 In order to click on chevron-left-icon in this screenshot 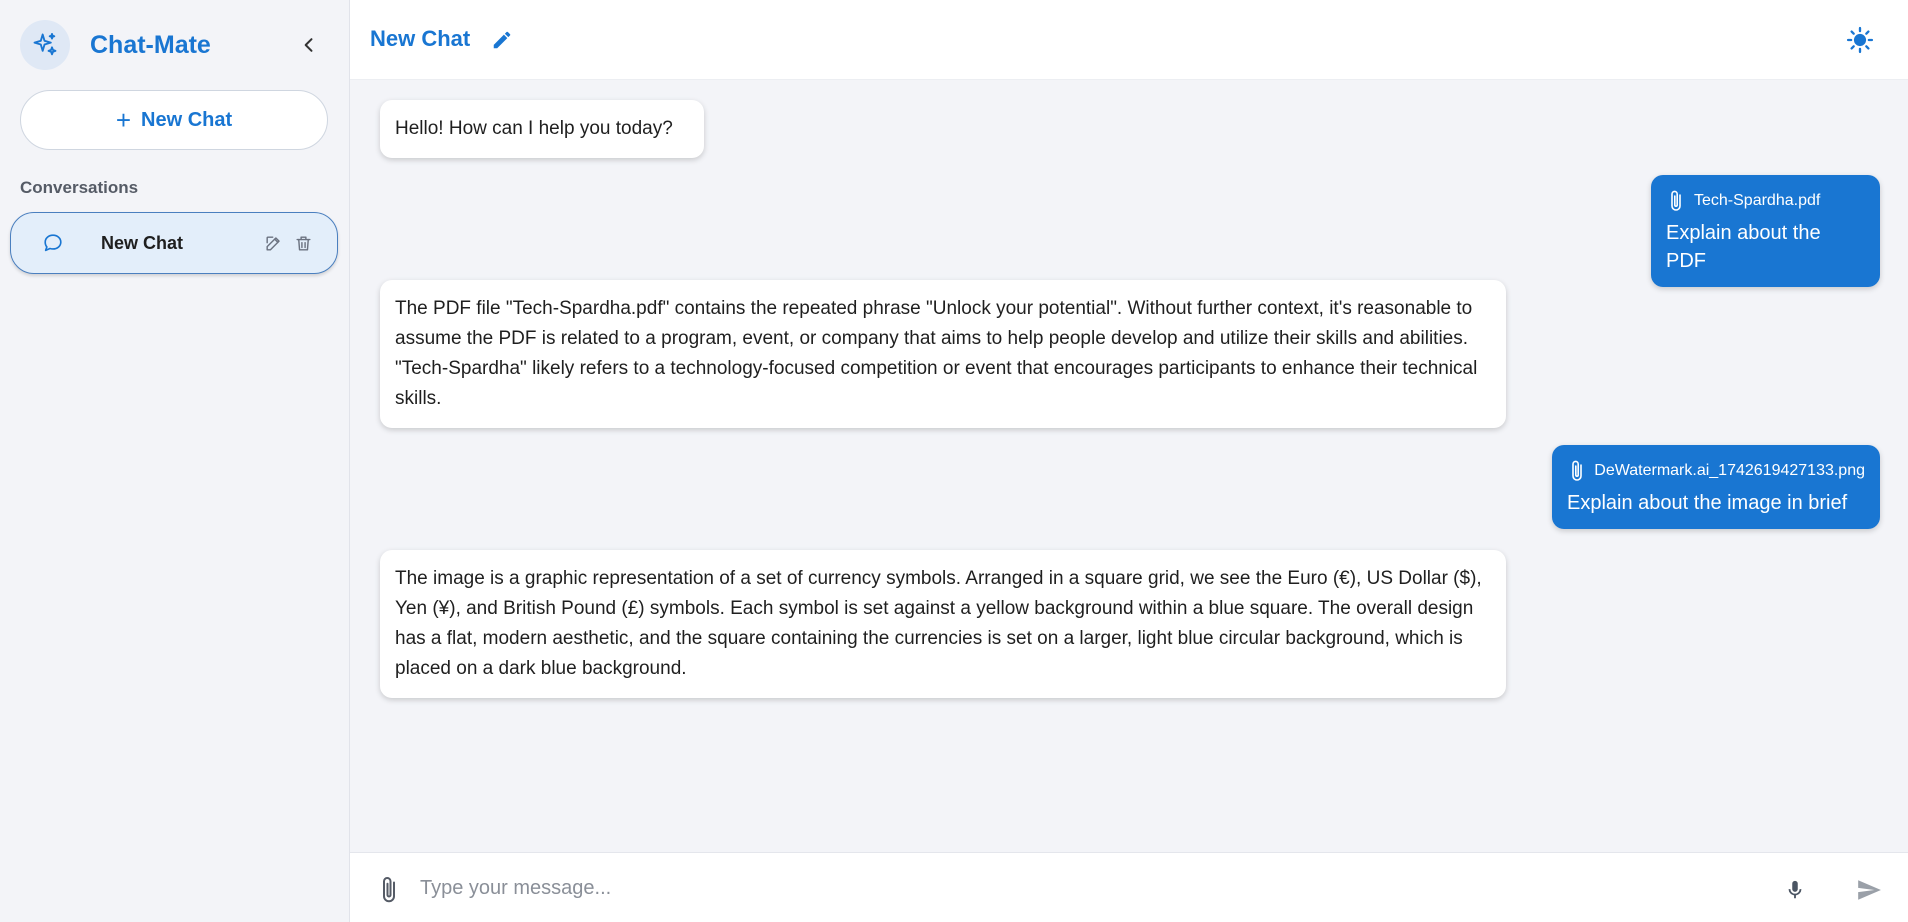, I will do `click(308, 45)`.